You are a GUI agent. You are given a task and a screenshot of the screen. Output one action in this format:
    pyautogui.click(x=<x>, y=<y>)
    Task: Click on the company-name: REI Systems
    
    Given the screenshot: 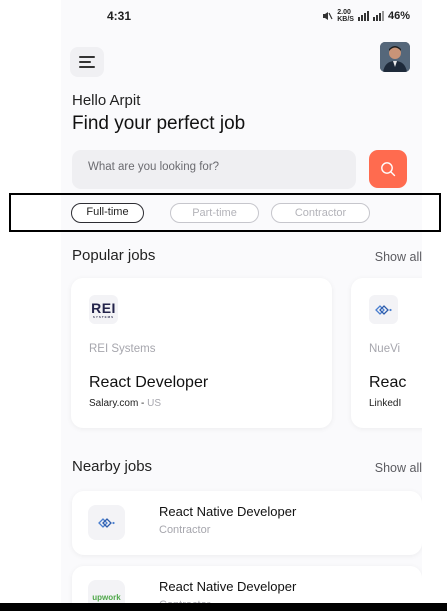 What is the action you would take?
    pyautogui.click(x=122, y=349)
    